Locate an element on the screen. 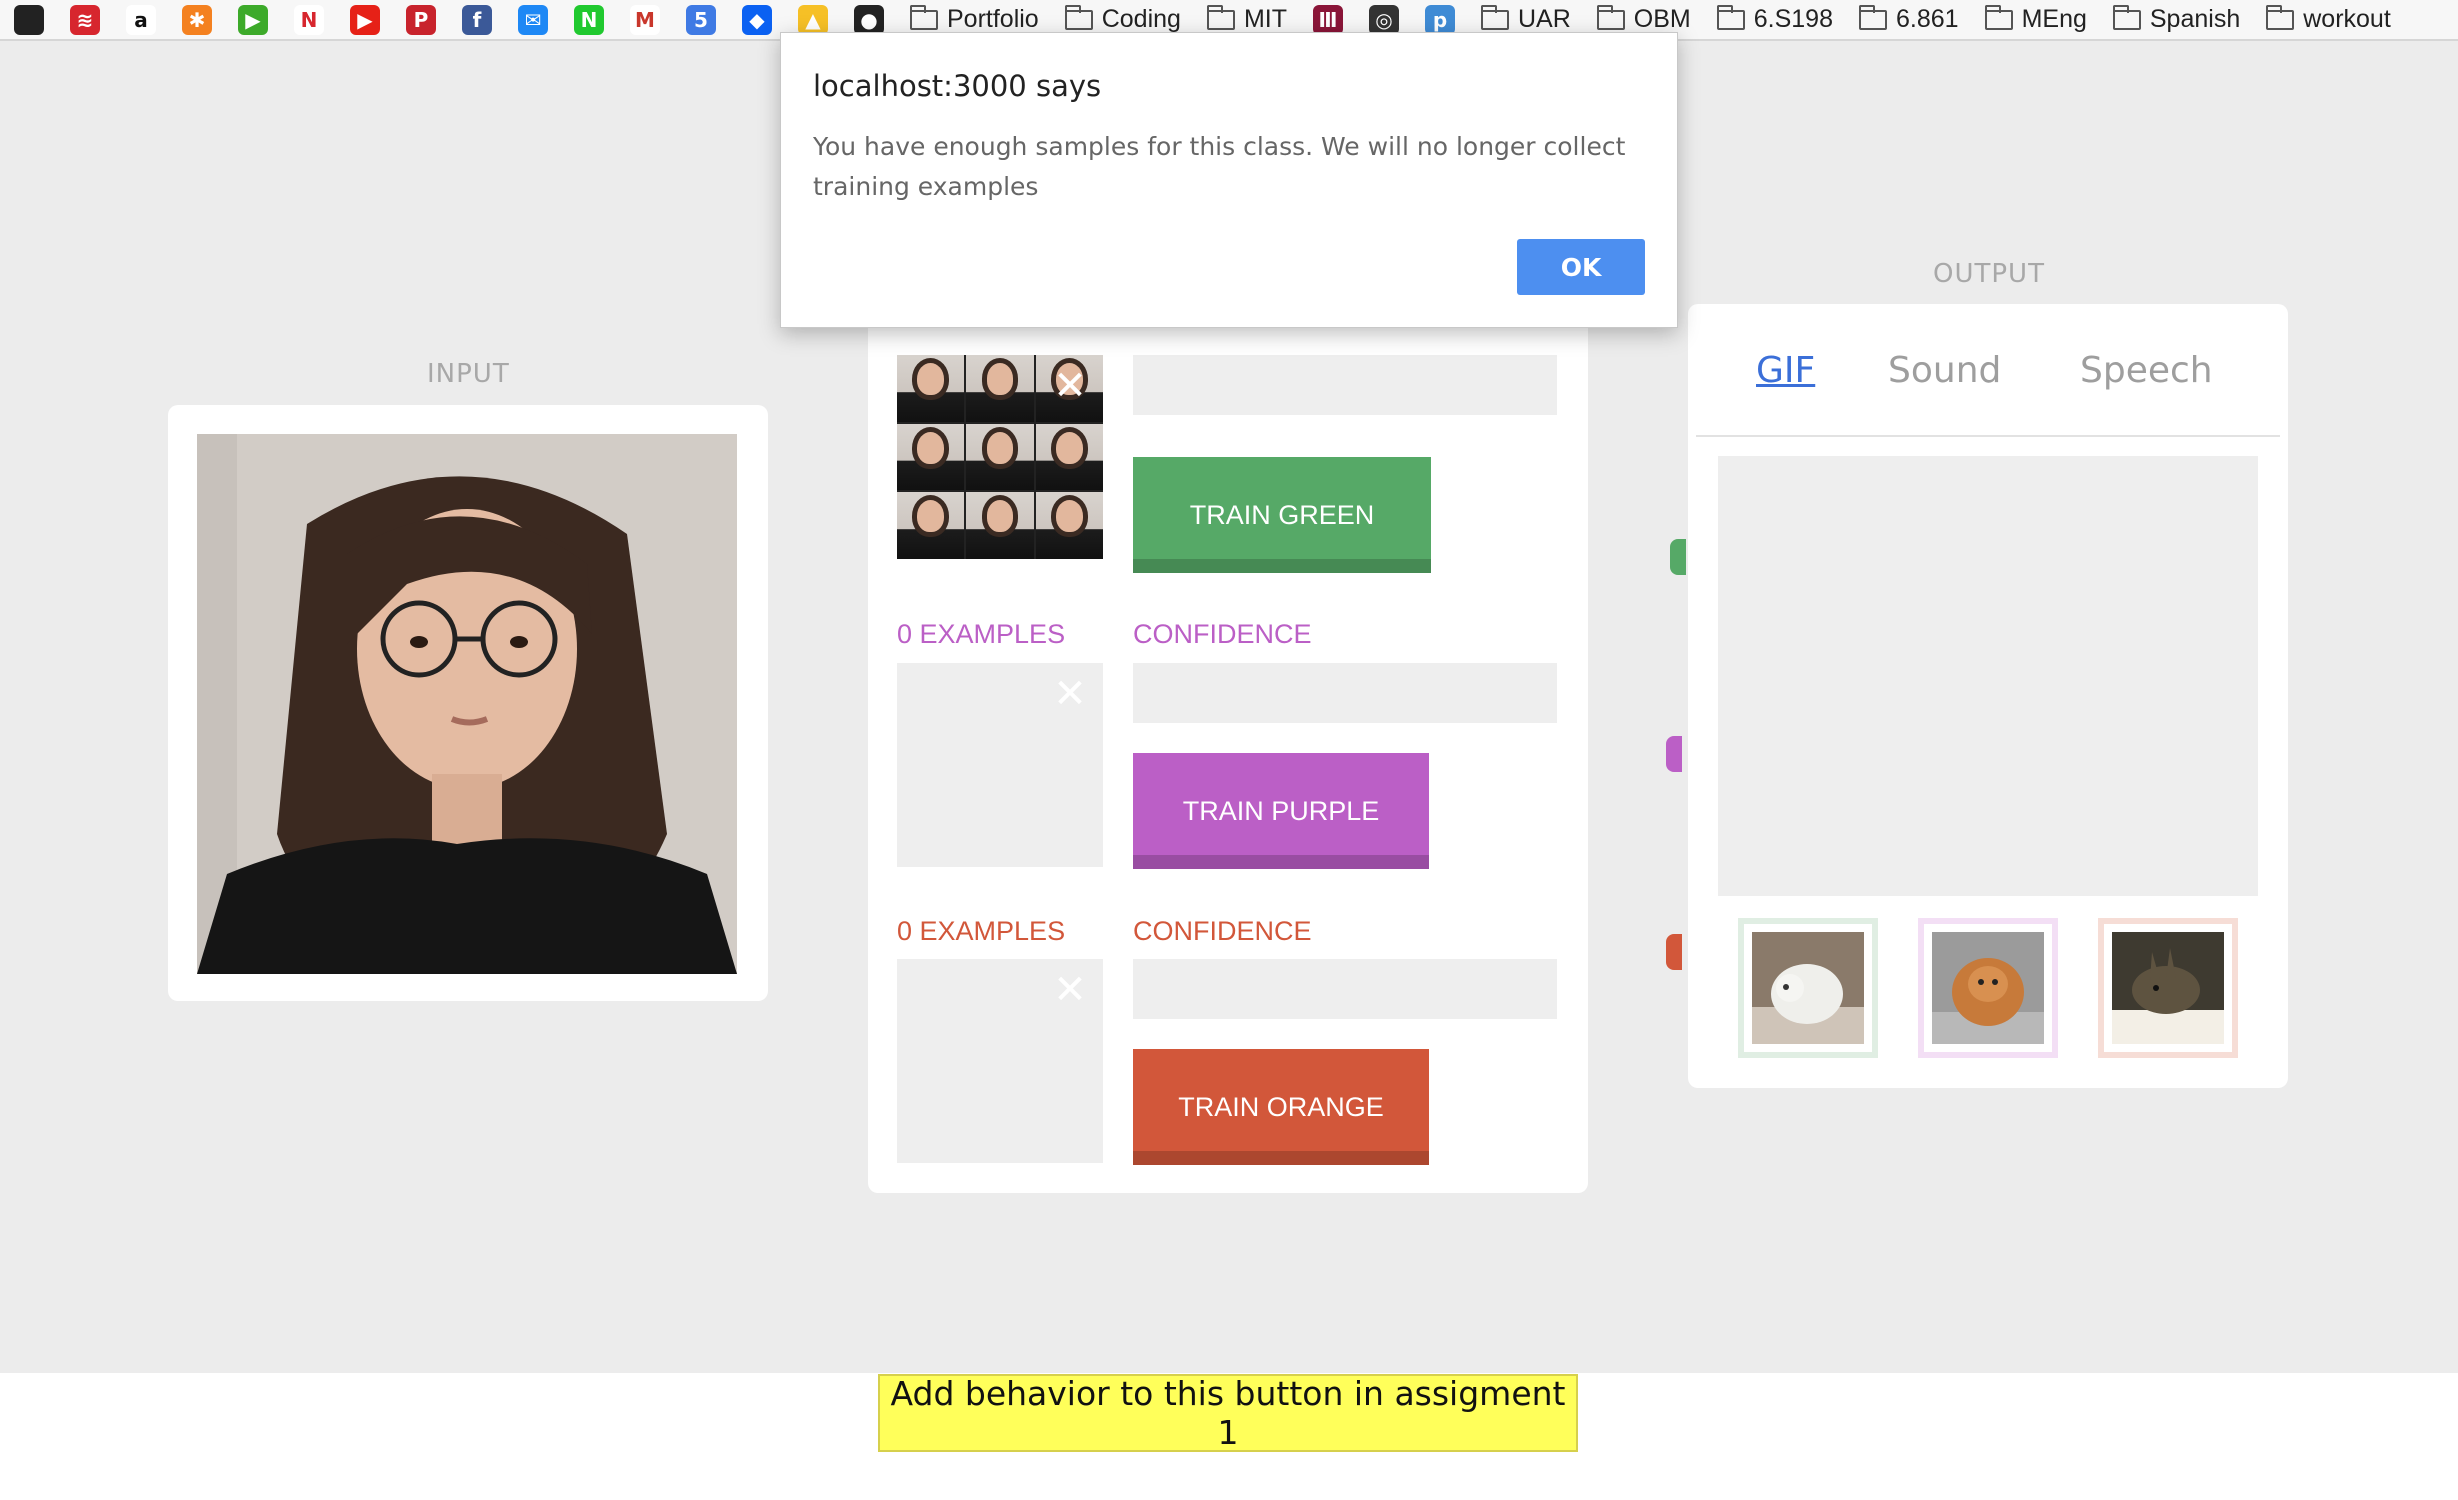 The image size is (2458, 1500). side-indicator-orange is located at coordinates (1674, 952).